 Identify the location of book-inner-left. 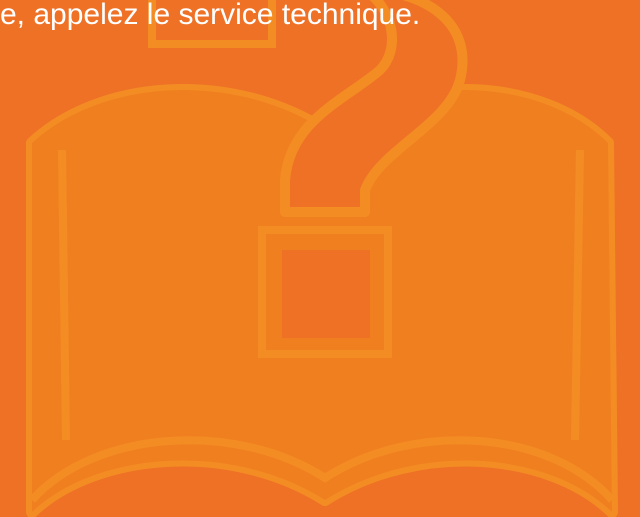
(64, 295).